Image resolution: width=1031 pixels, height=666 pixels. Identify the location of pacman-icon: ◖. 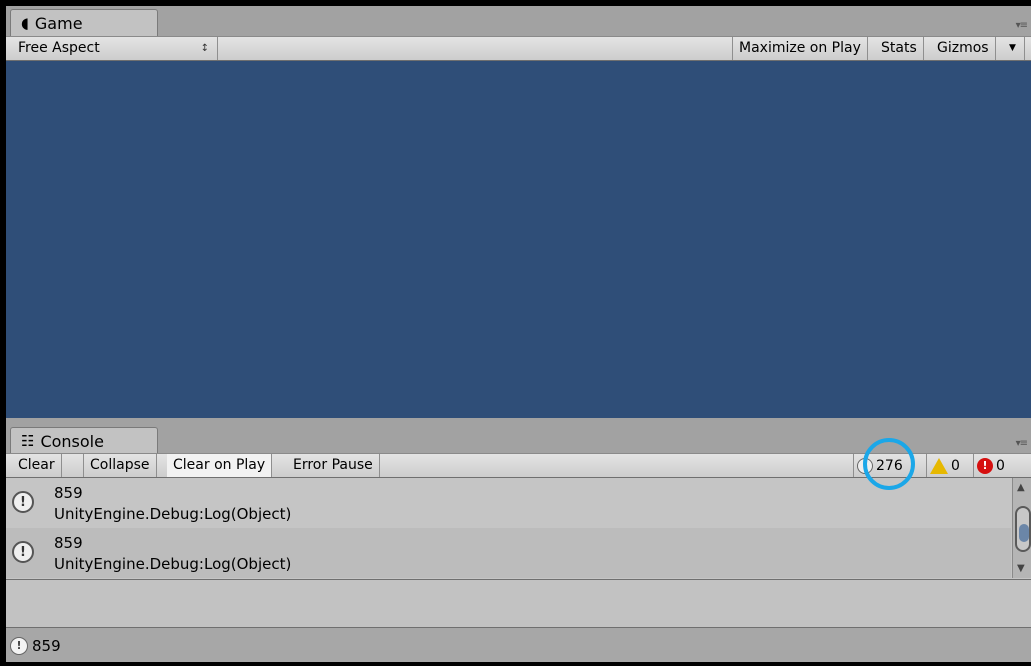
(25, 23).